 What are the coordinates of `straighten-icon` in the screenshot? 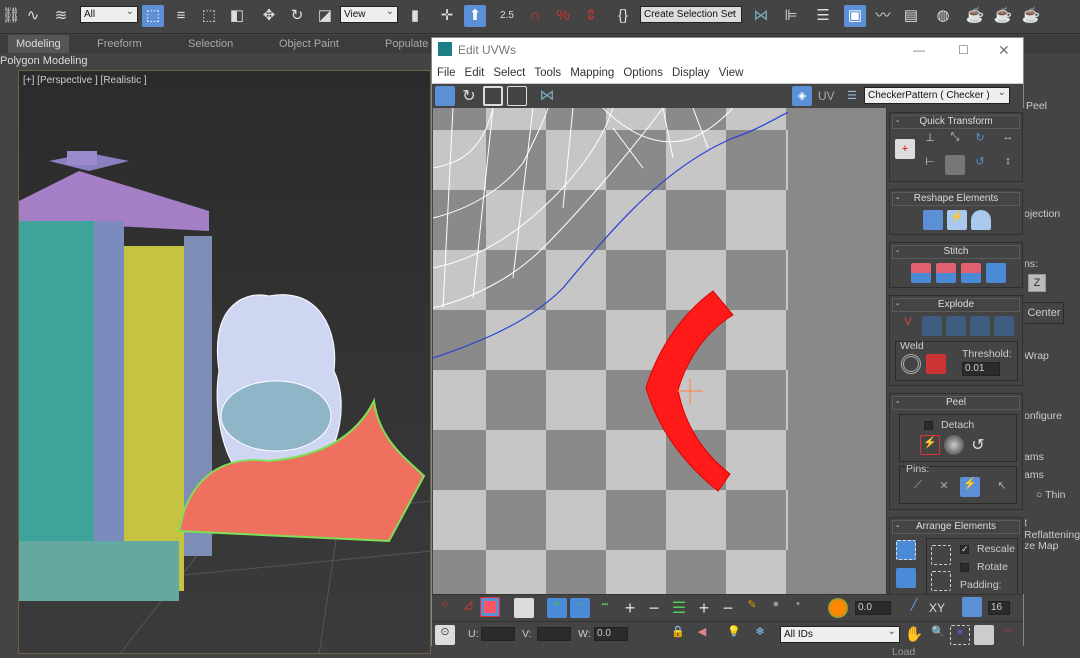 It's located at (955, 165).